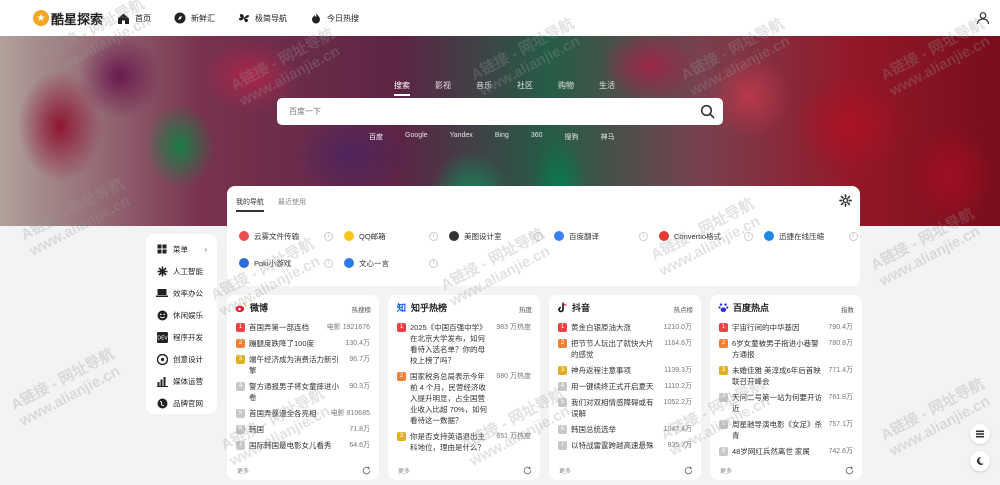  I want to click on hot-list-item: 5 首国弄暴漫全各亮相 电影 810685, so click(303, 413).